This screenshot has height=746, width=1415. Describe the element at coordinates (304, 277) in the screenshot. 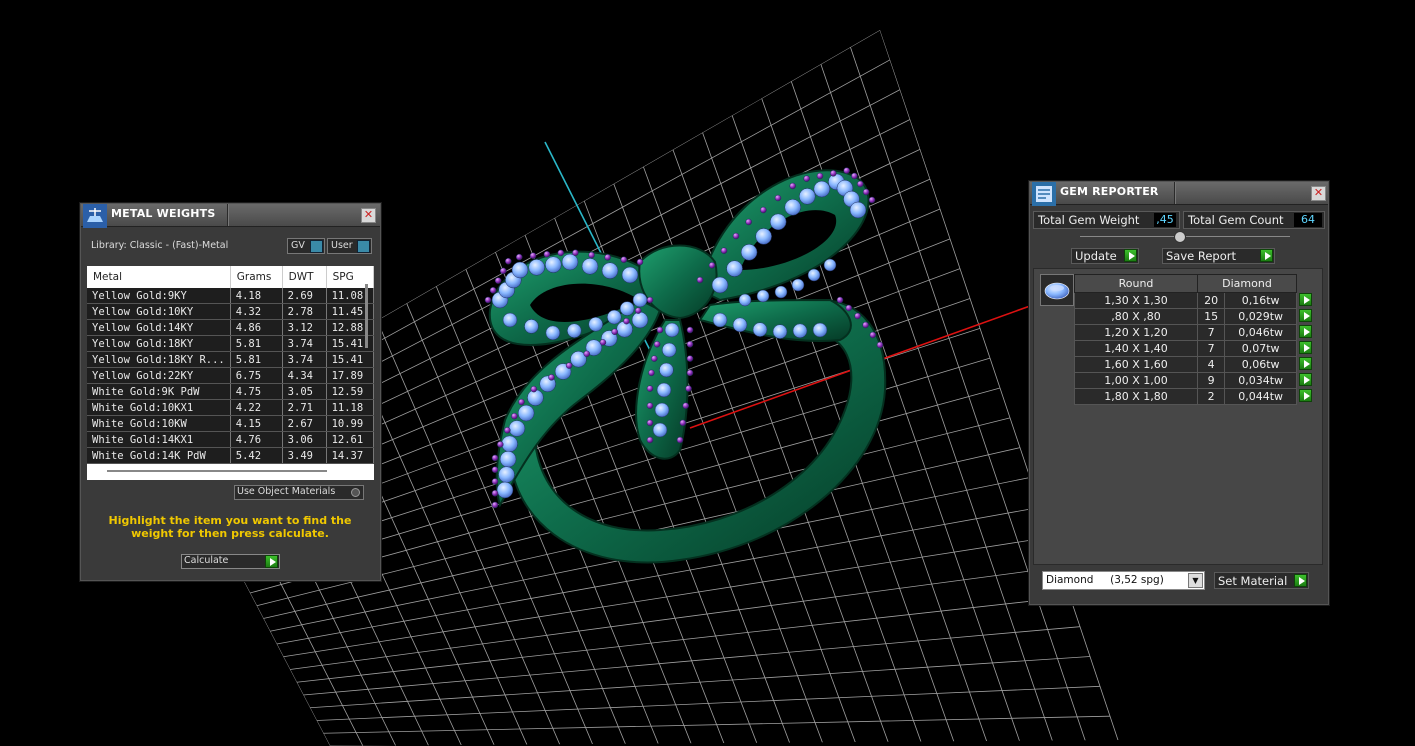

I see `column-header-dwt: DWT` at that location.